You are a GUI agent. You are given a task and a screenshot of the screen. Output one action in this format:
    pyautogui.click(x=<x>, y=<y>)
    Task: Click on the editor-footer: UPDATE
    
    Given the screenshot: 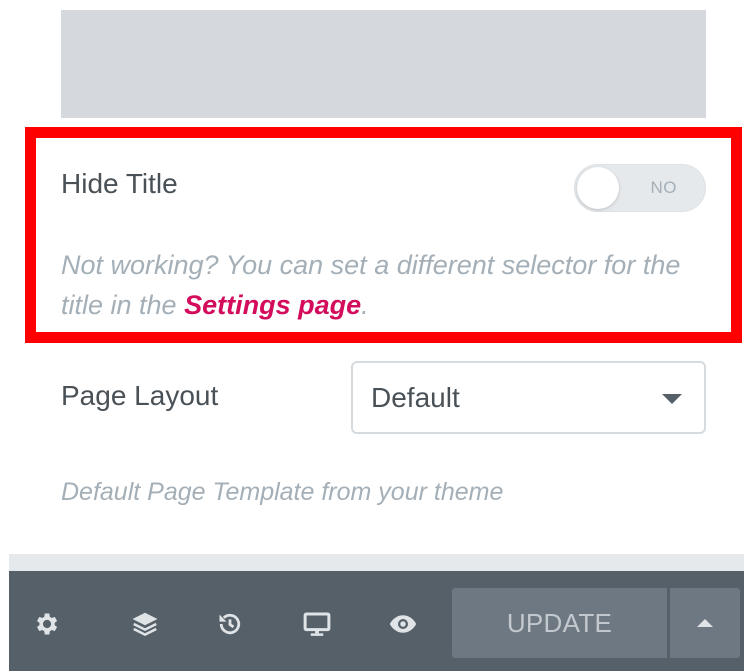 What is the action you would take?
    pyautogui.click(x=376, y=621)
    